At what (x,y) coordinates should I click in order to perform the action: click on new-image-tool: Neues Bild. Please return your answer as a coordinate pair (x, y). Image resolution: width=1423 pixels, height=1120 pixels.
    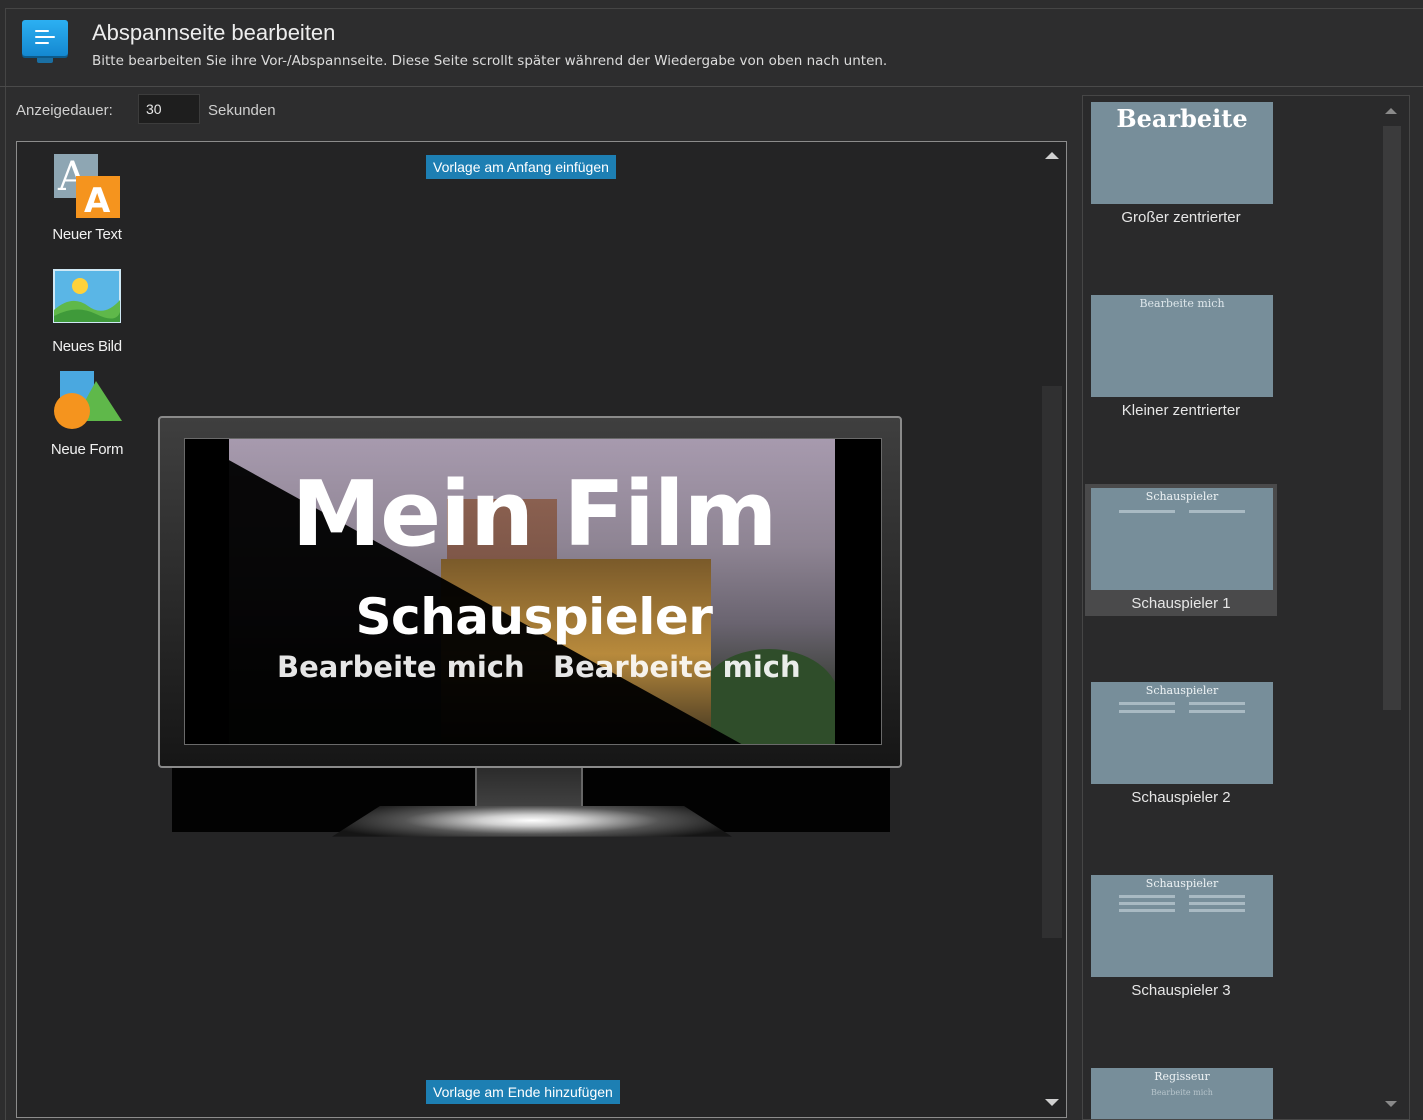
    Looking at the image, I should click on (87, 309).